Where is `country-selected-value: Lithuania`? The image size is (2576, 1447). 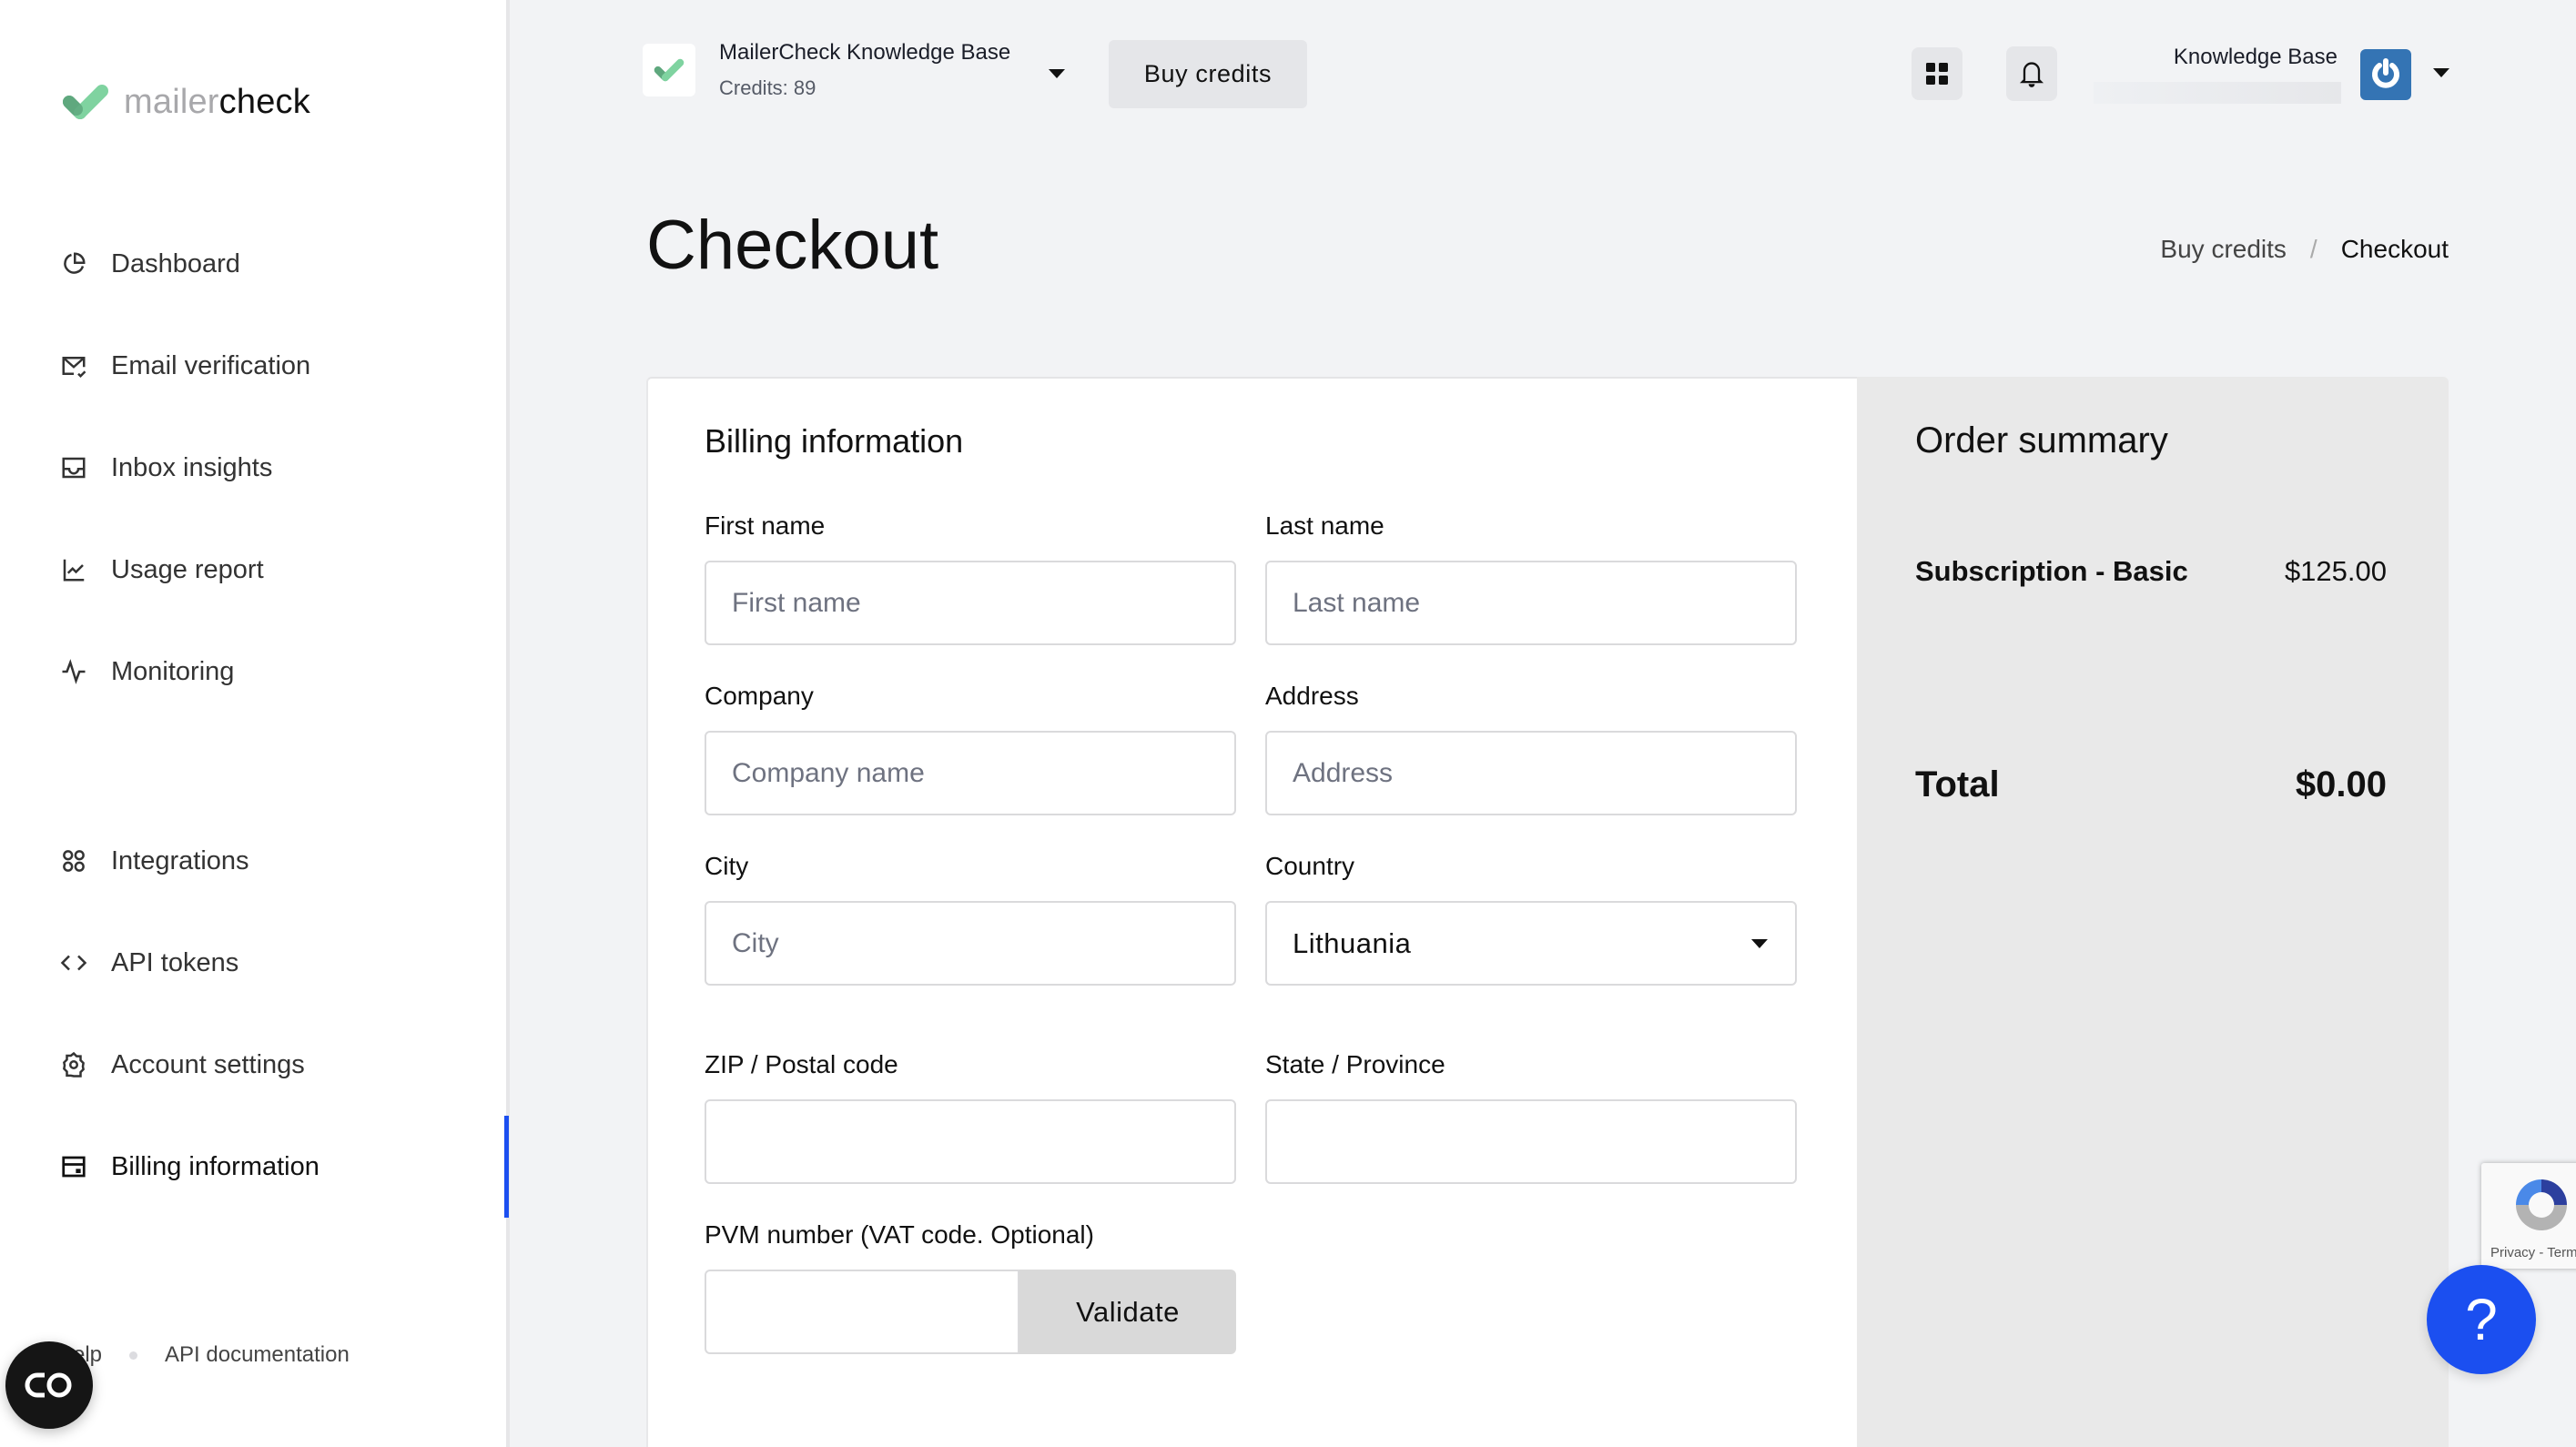
country-selected-value: Lithuania is located at coordinates (1352, 943).